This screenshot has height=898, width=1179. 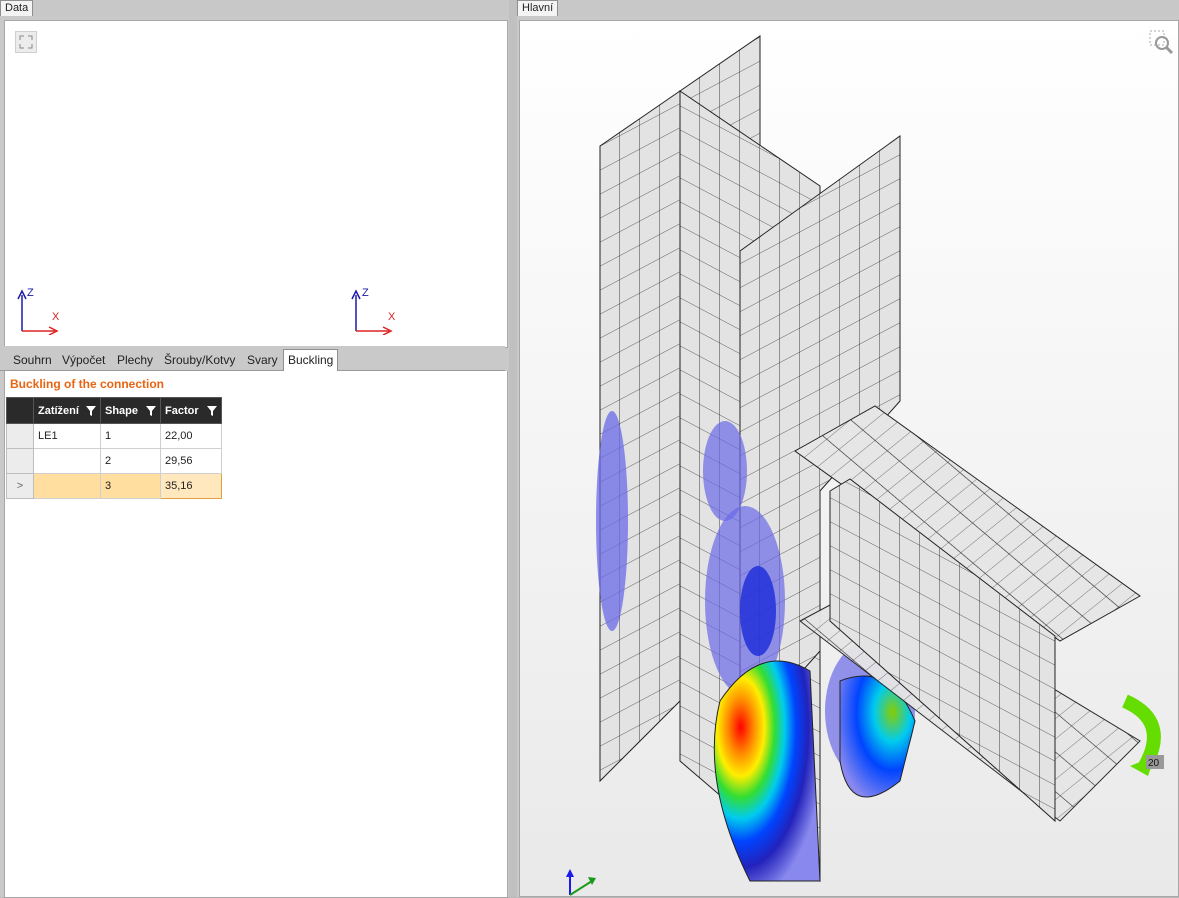 I want to click on tab-buckling: Buckling, so click(x=311, y=360).